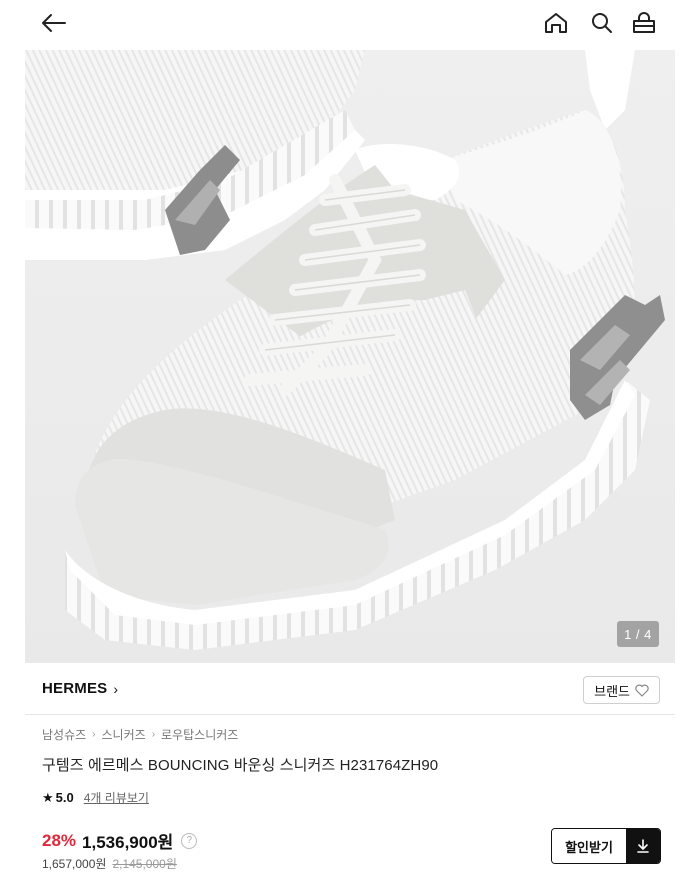 This screenshot has height=889, width=700. What do you see at coordinates (589, 846) in the screenshot?
I see `coupon-label: 할인받기` at bounding box center [589, 846].